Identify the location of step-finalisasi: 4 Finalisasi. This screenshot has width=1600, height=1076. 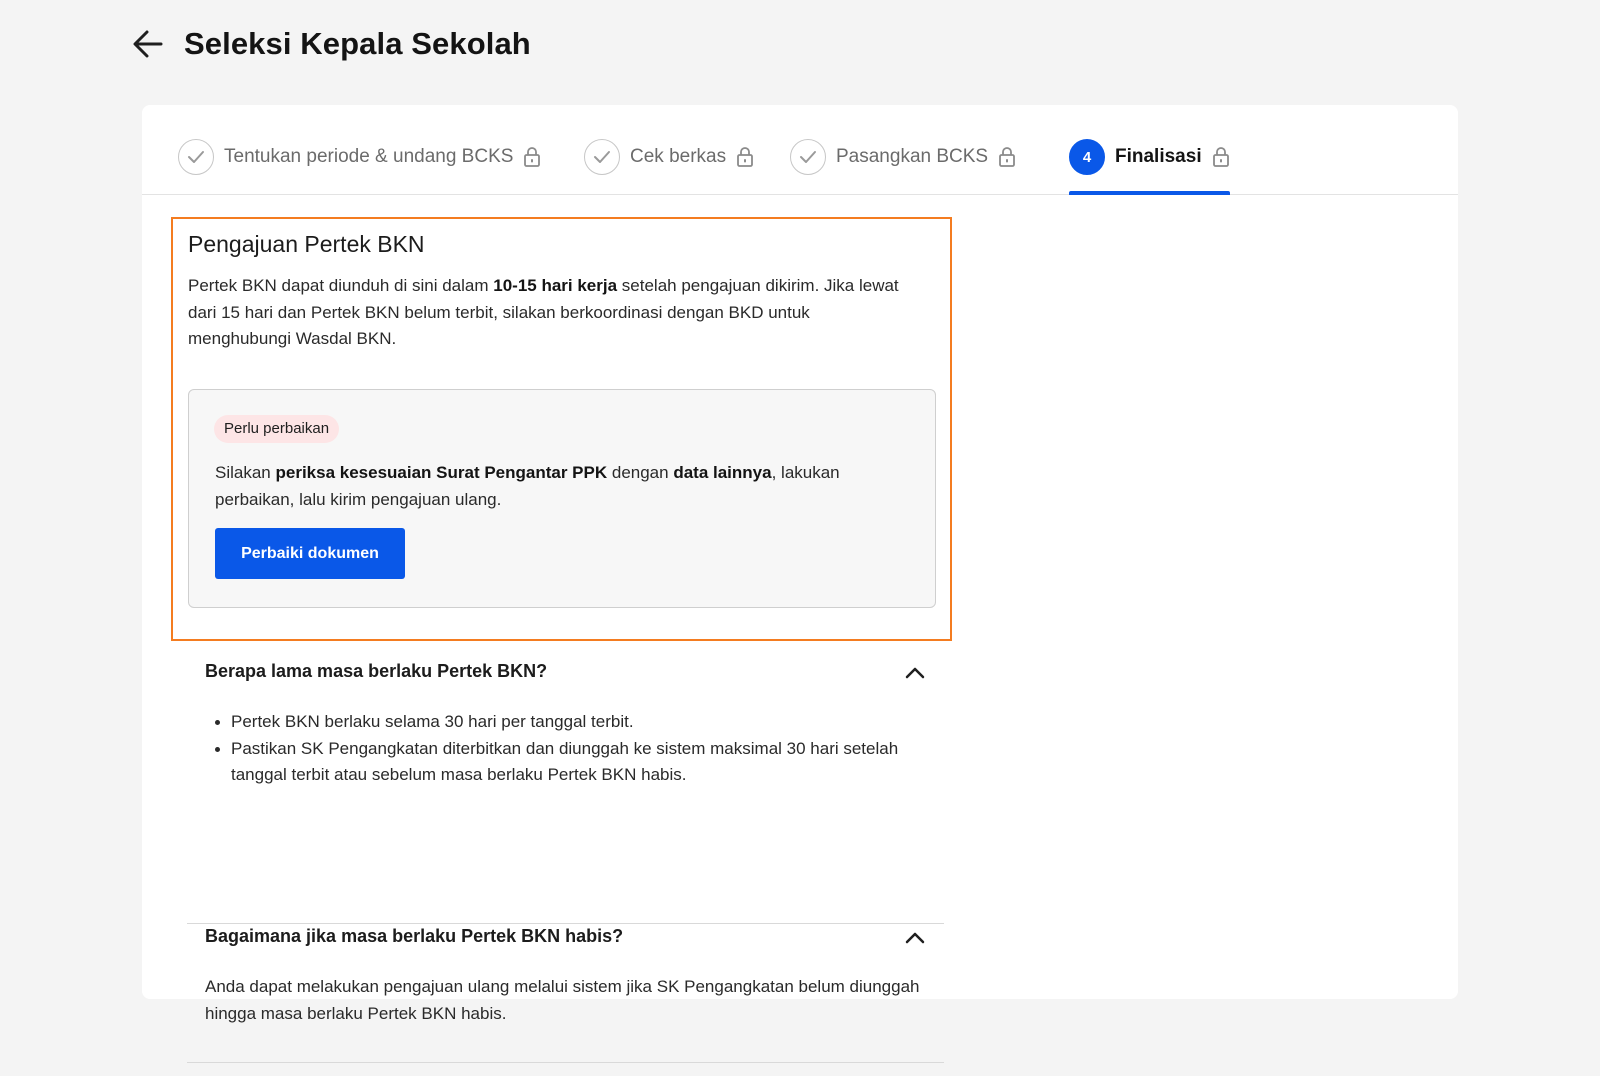
(1149, 167).